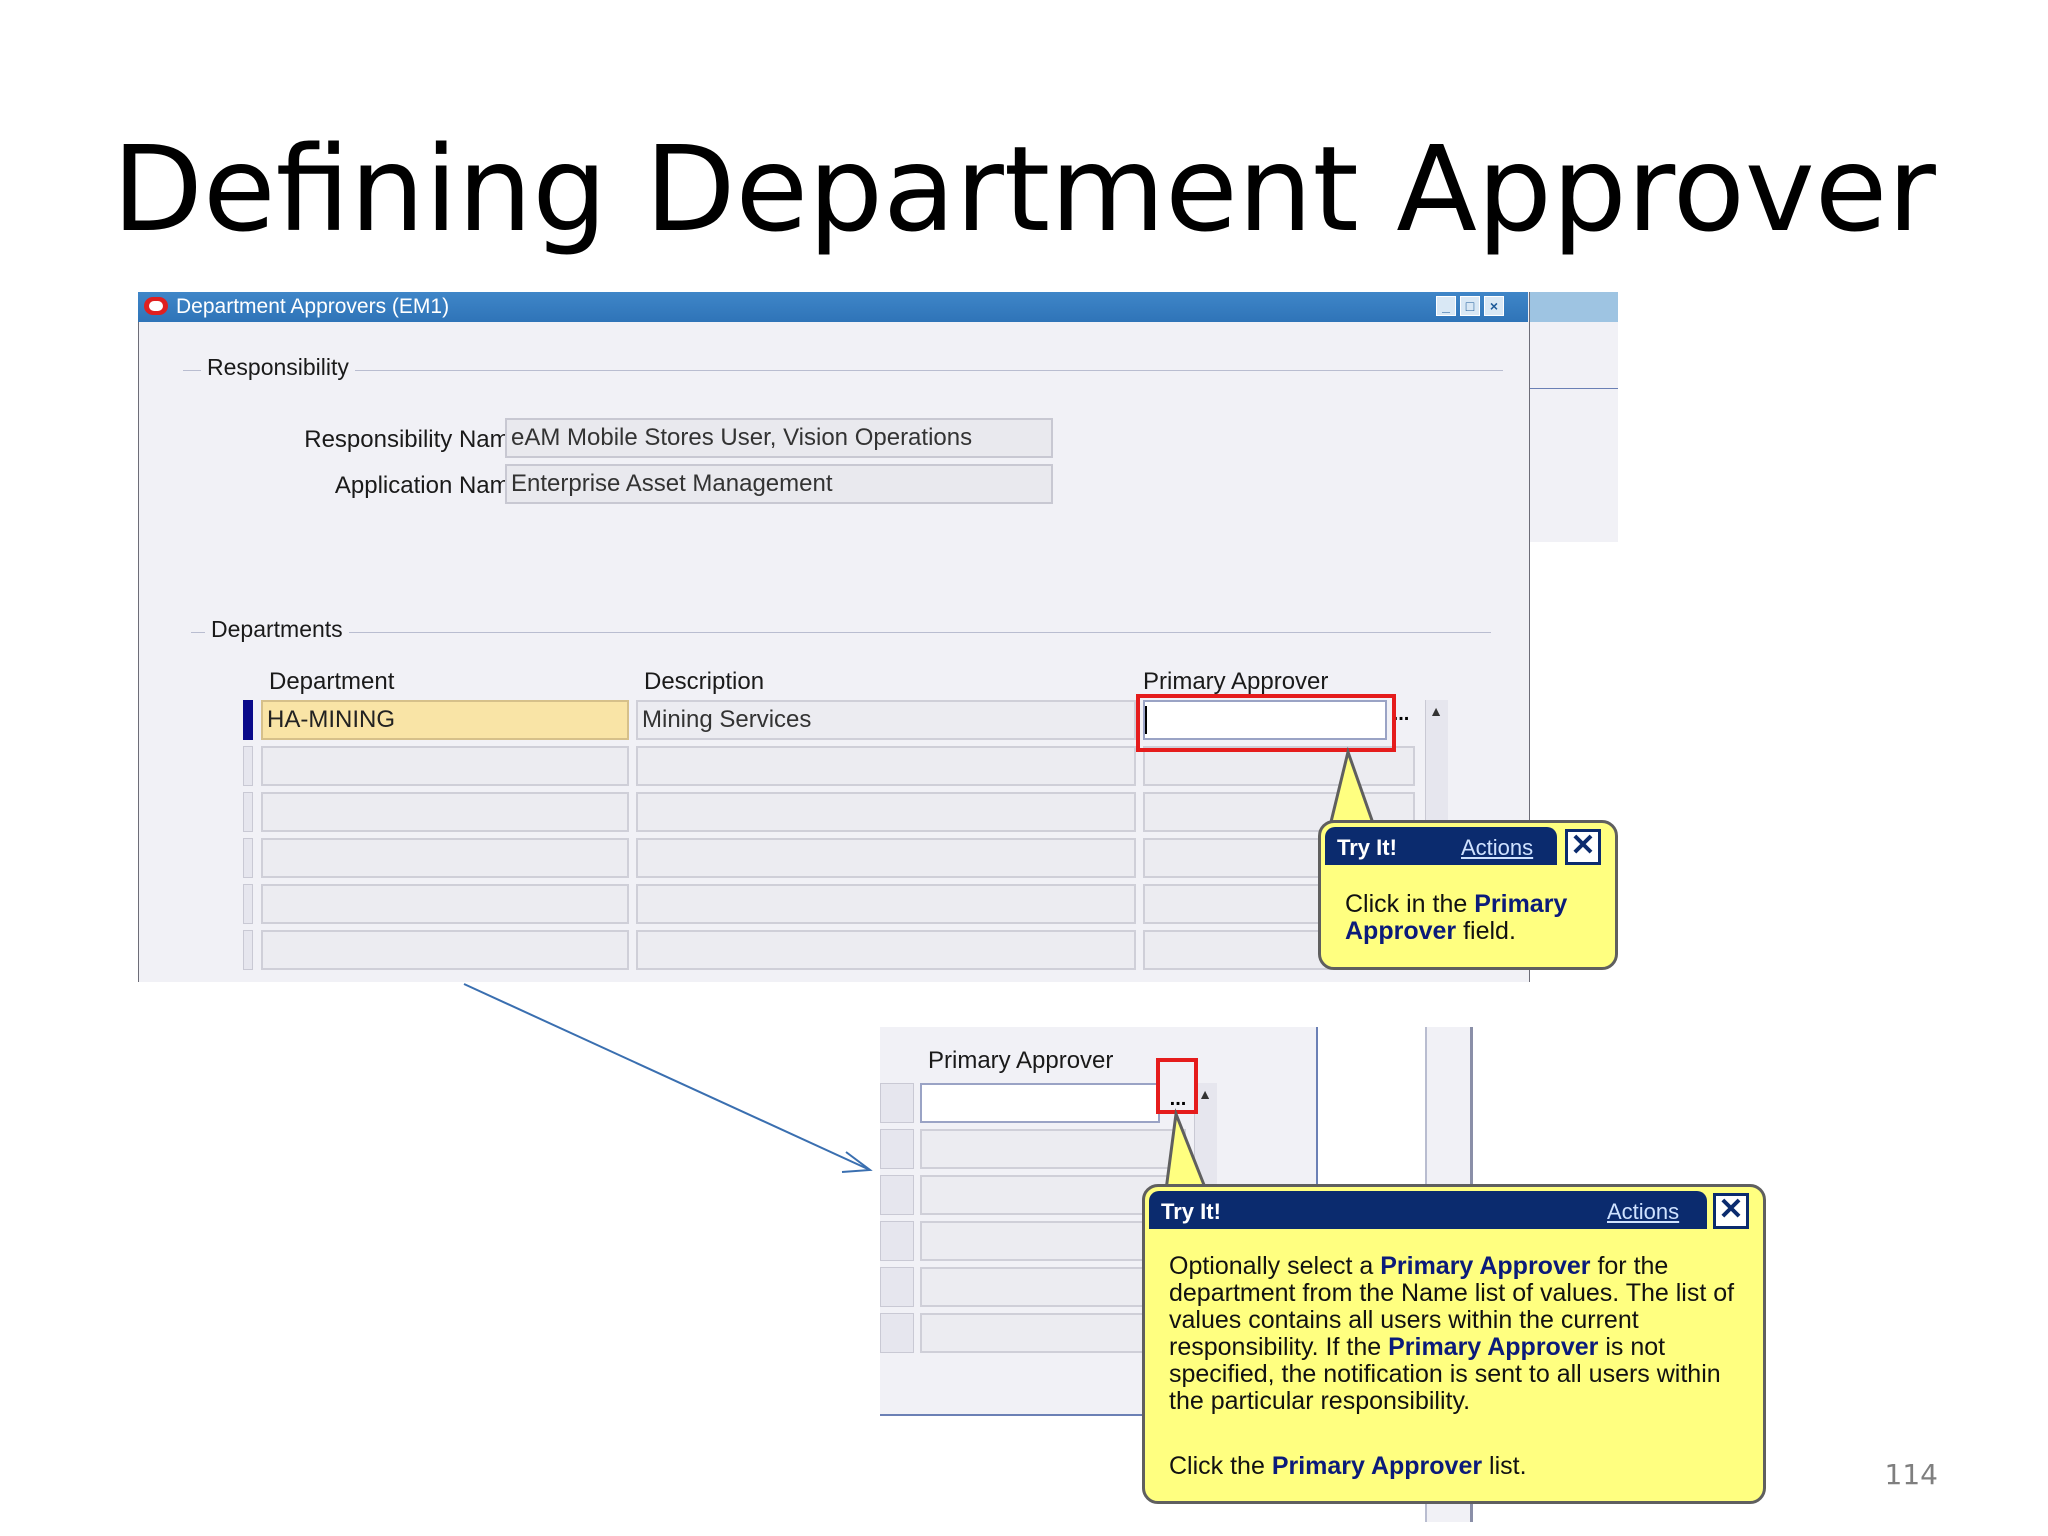 This screenshot has width=2048, height=1536. Describe the element at coordinates (1186, 1150) in the screenshot. I see `callout2-pointer` at that location.